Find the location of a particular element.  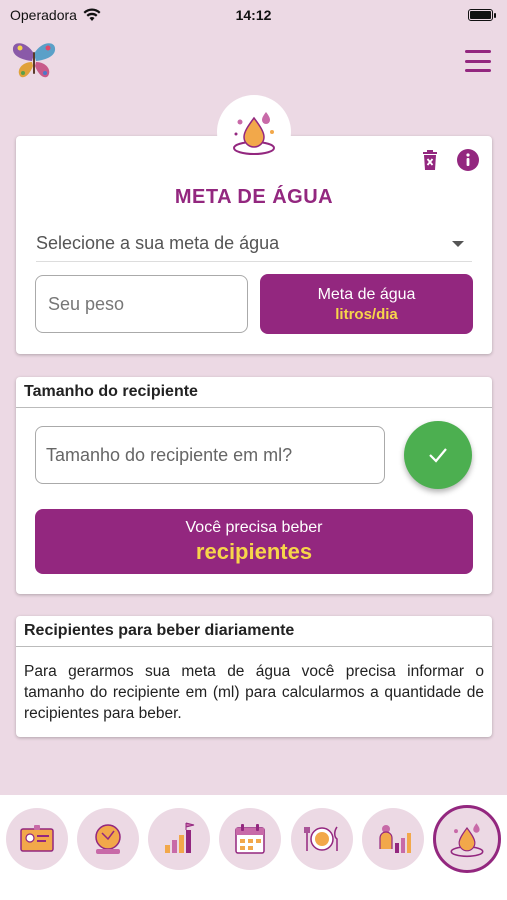

container-size-input: Tamanho do recipiente em ml? is located at coordinates (210, 455).